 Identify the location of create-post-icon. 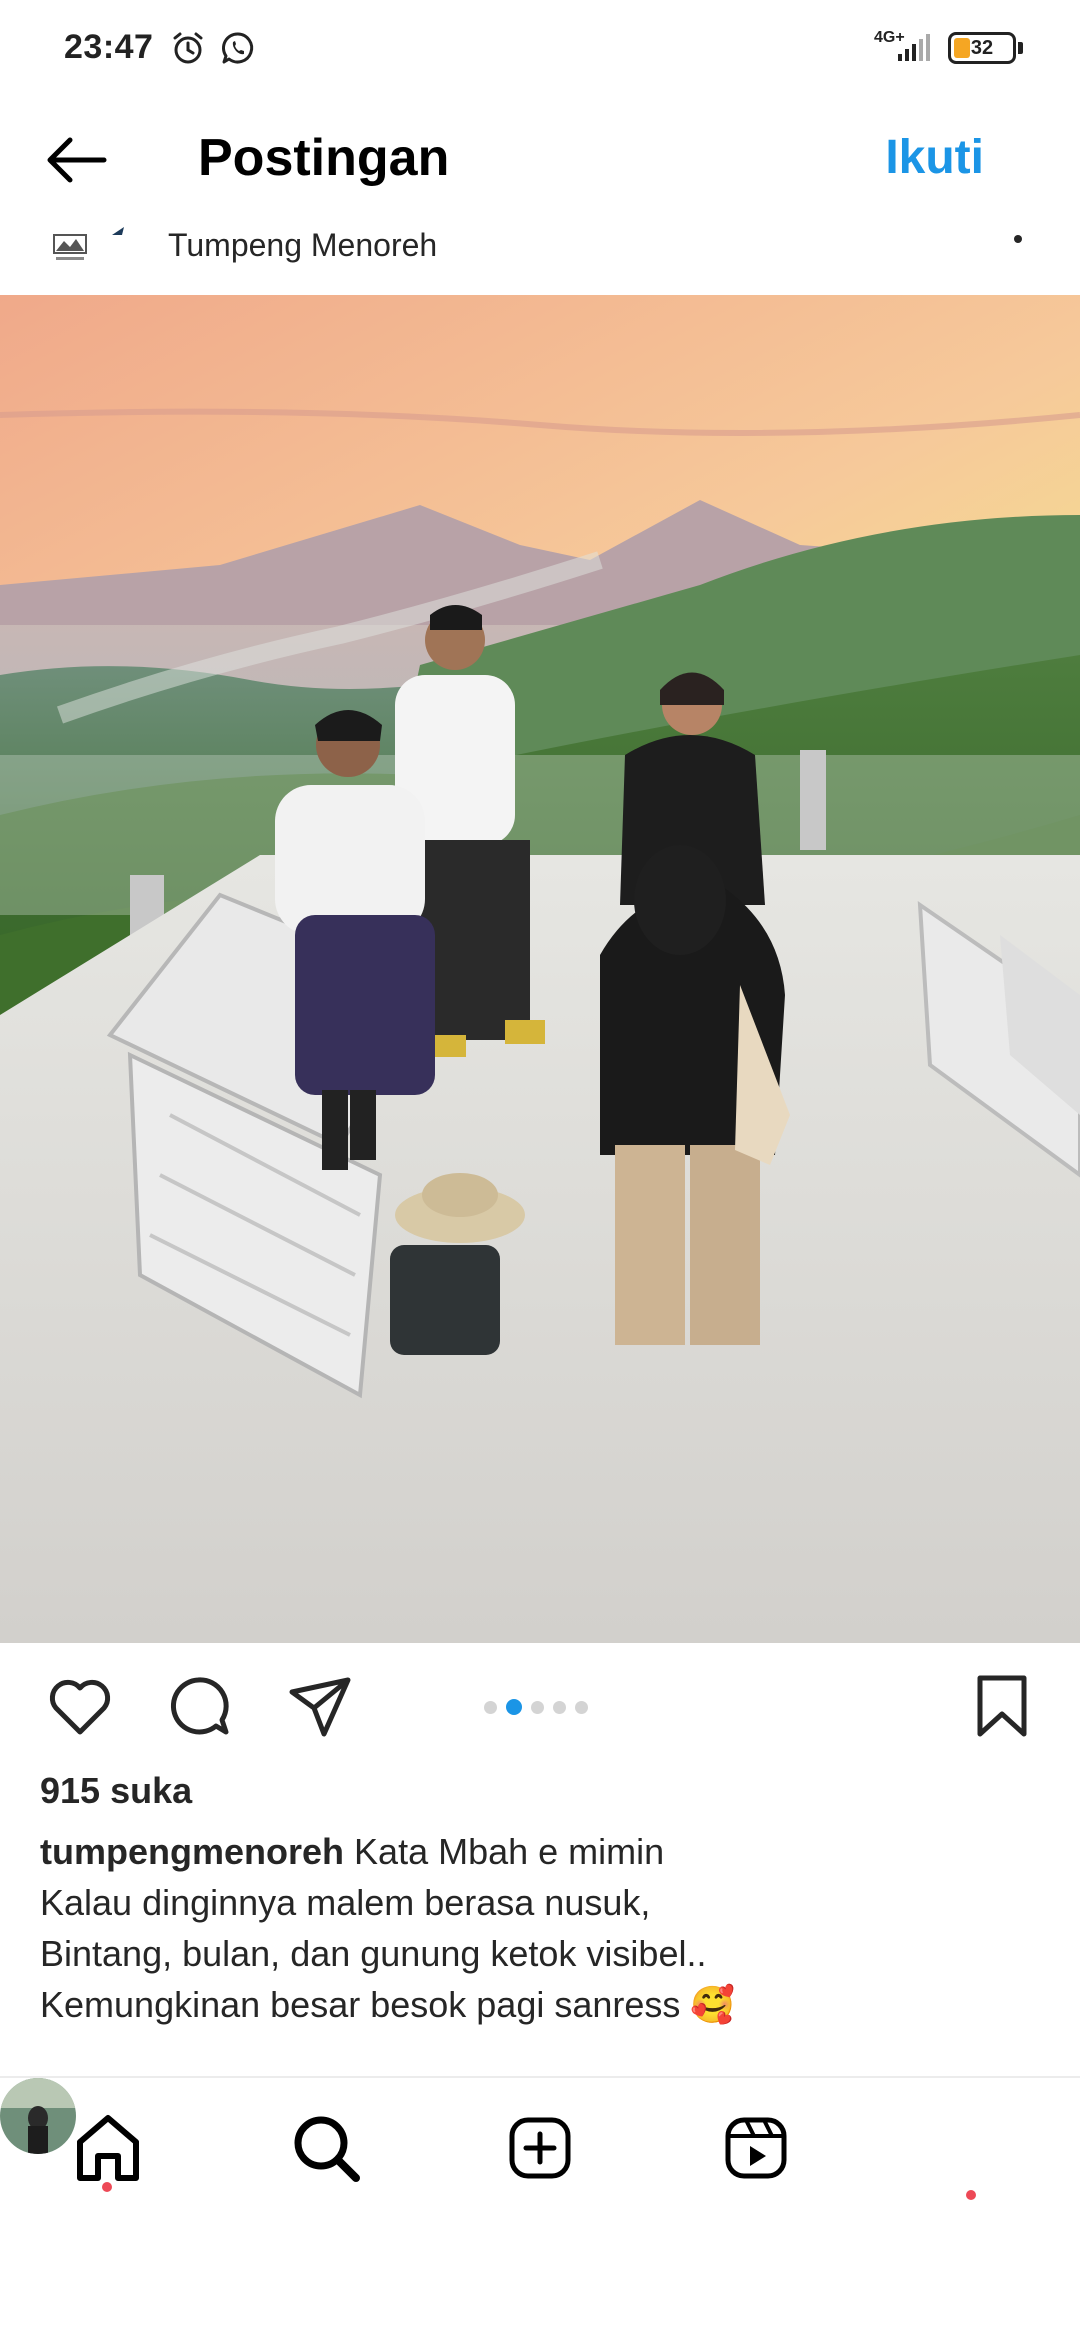
(540, 2148).